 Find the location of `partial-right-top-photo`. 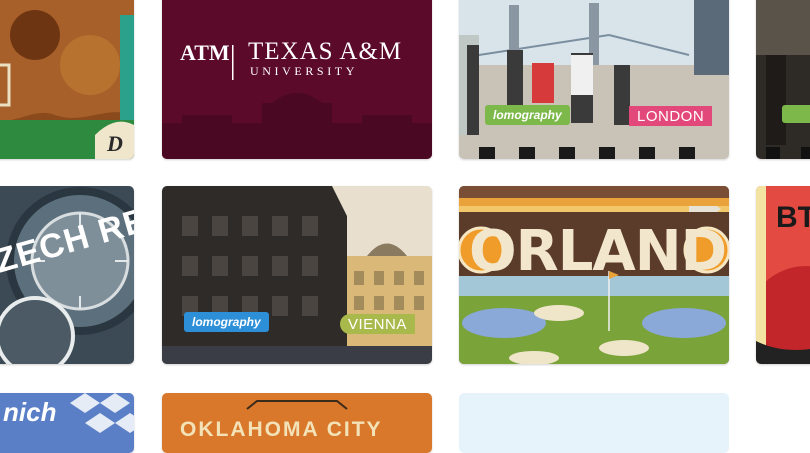

partial-right-top-photo is located at coordinates (783, 79).